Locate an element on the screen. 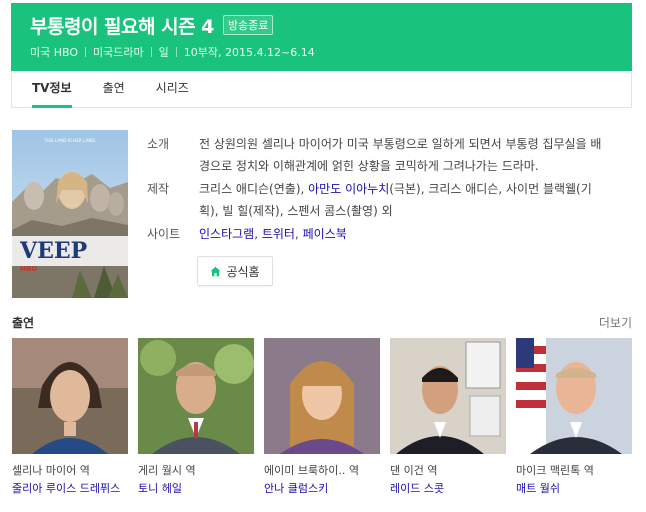 Image resolution: width=646 pixels, height=512 pixels. cast-card: 댄 이건 역 레이드 스콧 is located at coordinates (448, 417).